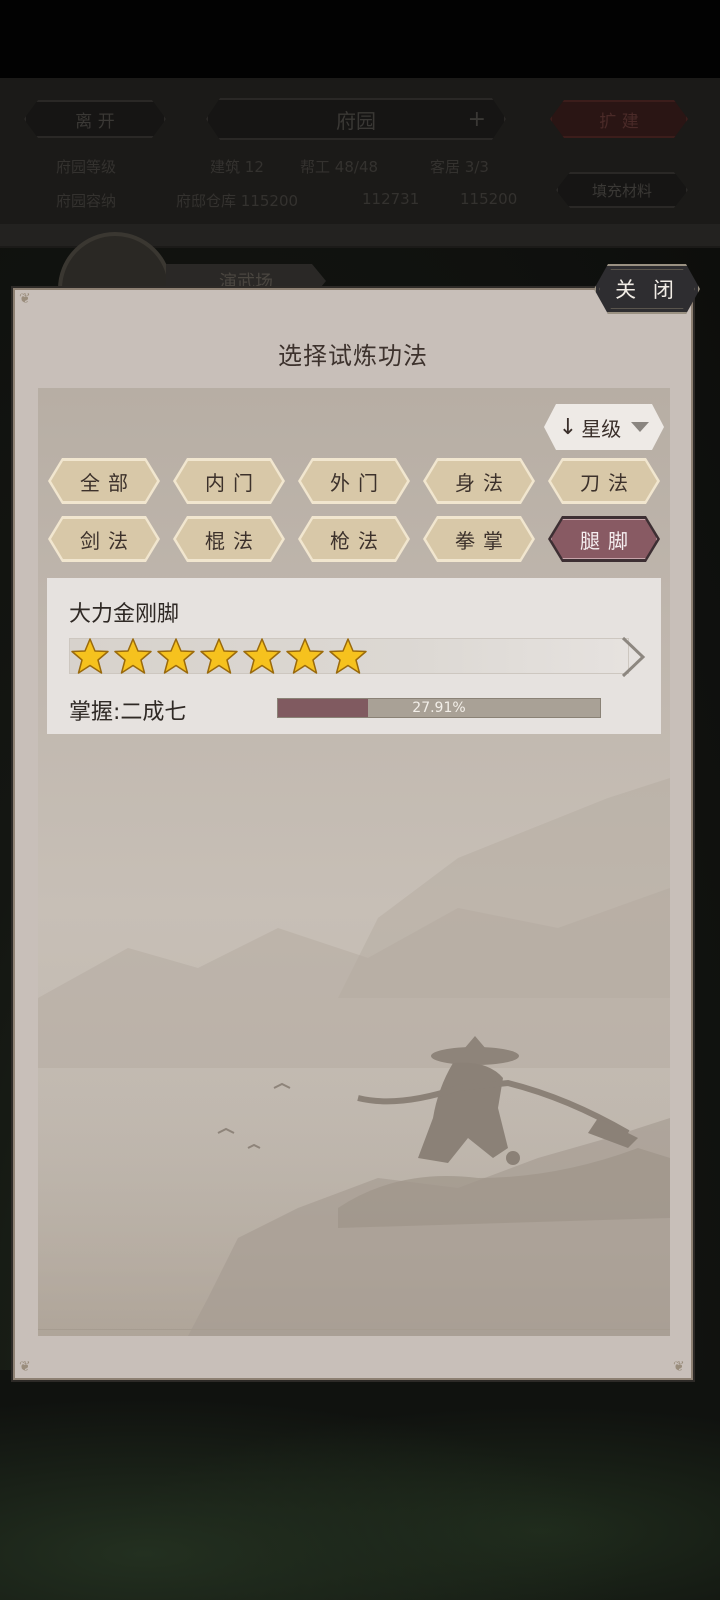 The image size is (720, 1600). I want to click on bg-info-left-1: 府园等级, so click(86, 167).